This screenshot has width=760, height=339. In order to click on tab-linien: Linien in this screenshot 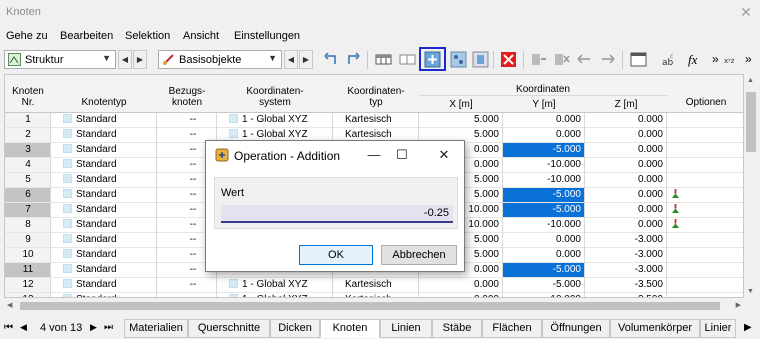, I will do `click(406, 328)`.